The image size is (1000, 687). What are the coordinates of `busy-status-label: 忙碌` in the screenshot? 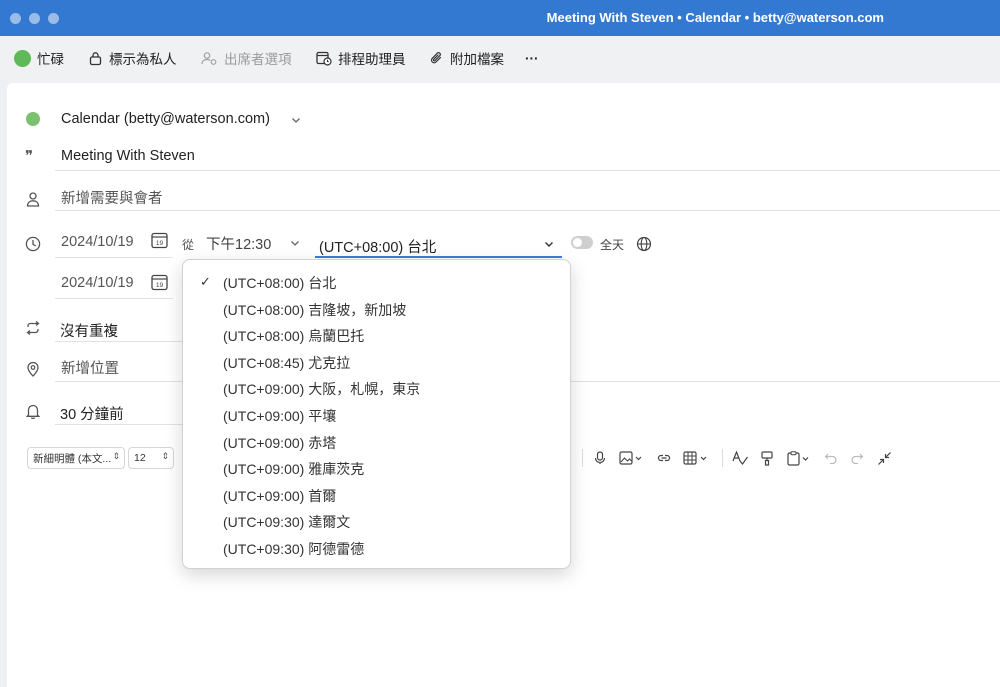 It's located at (50, 59).